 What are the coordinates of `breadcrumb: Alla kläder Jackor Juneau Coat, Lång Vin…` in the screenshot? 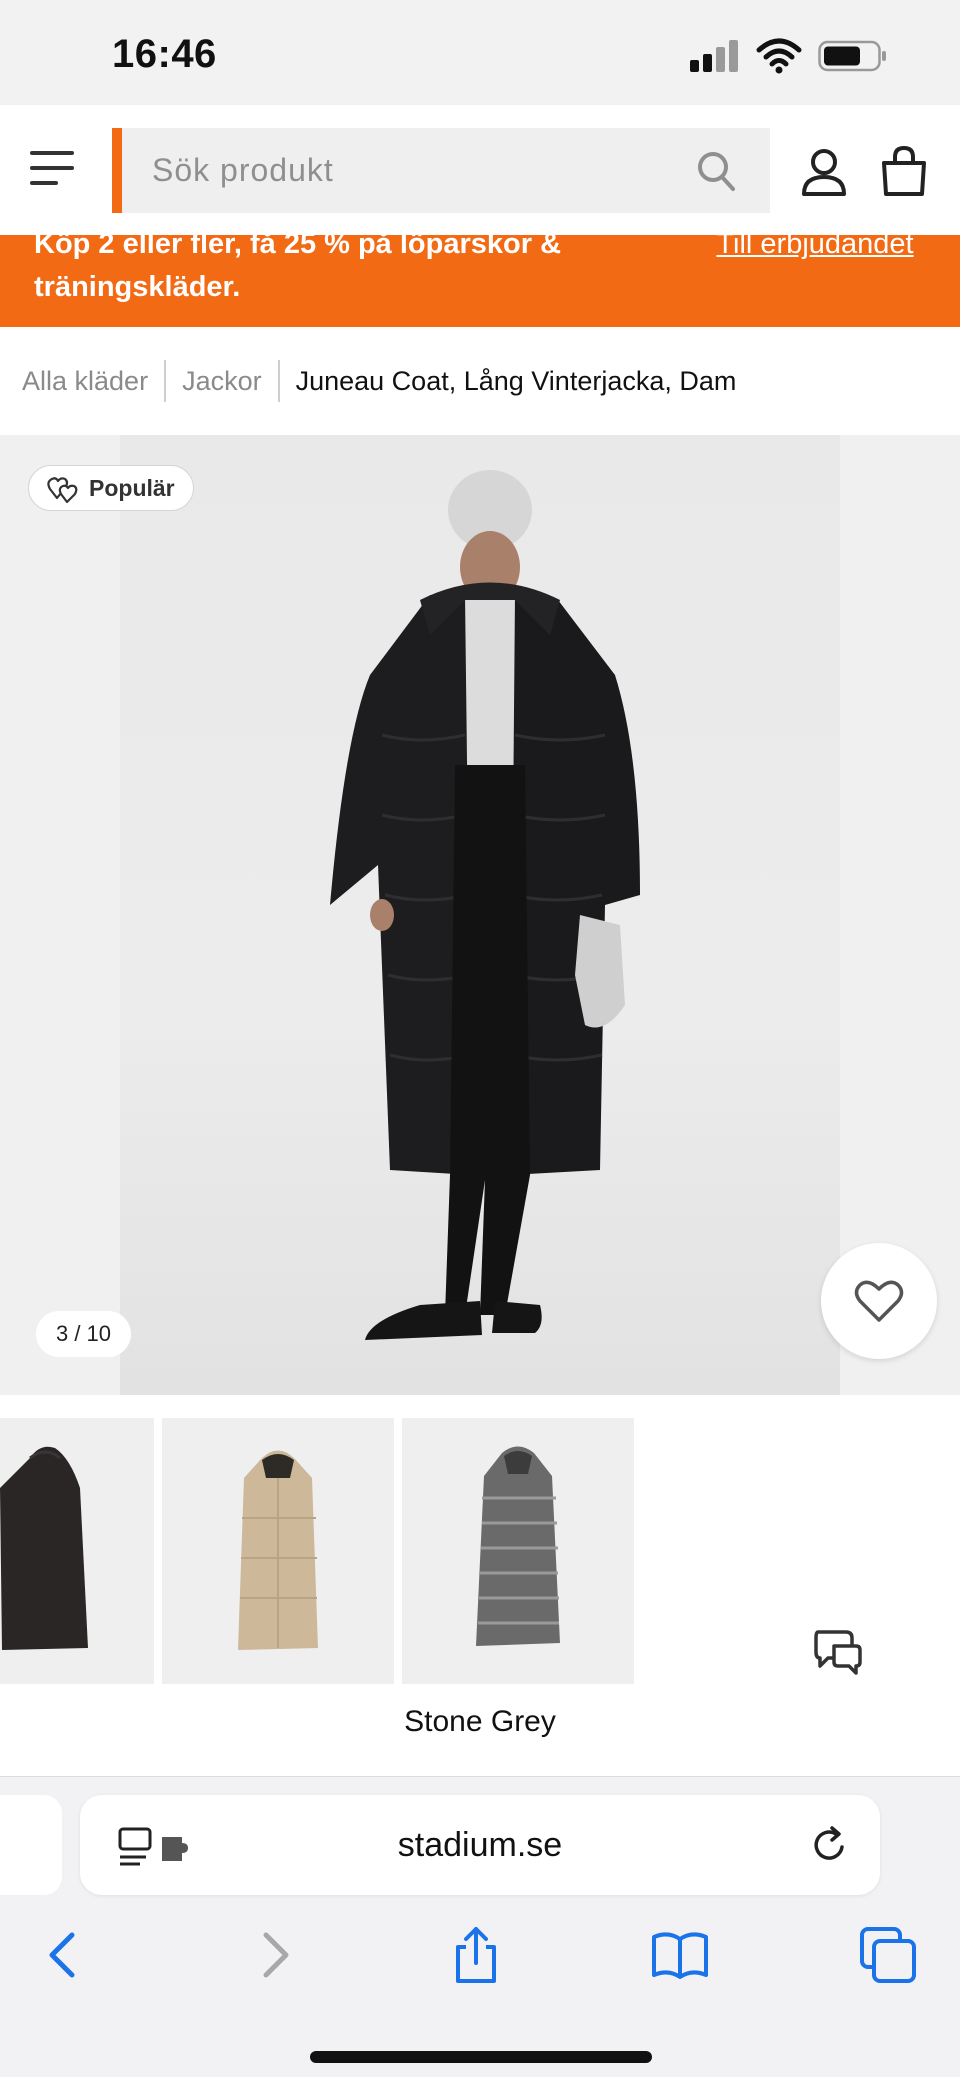 It's located at (480, 381).